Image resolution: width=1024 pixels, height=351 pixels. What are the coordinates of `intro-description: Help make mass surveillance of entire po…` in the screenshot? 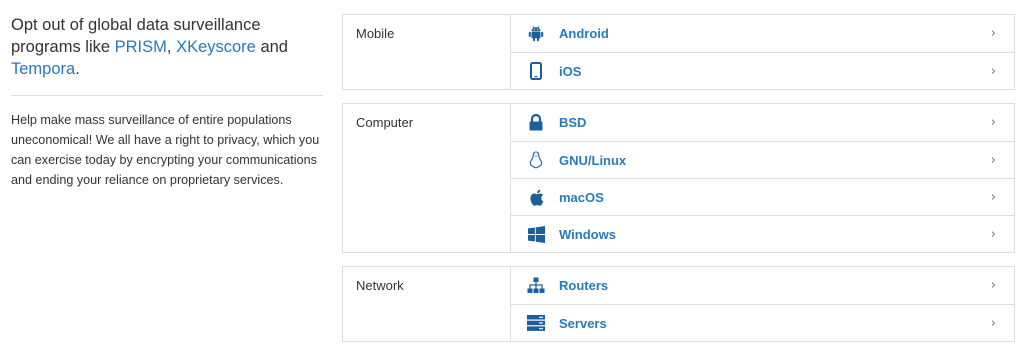 It's located at (165, 150).